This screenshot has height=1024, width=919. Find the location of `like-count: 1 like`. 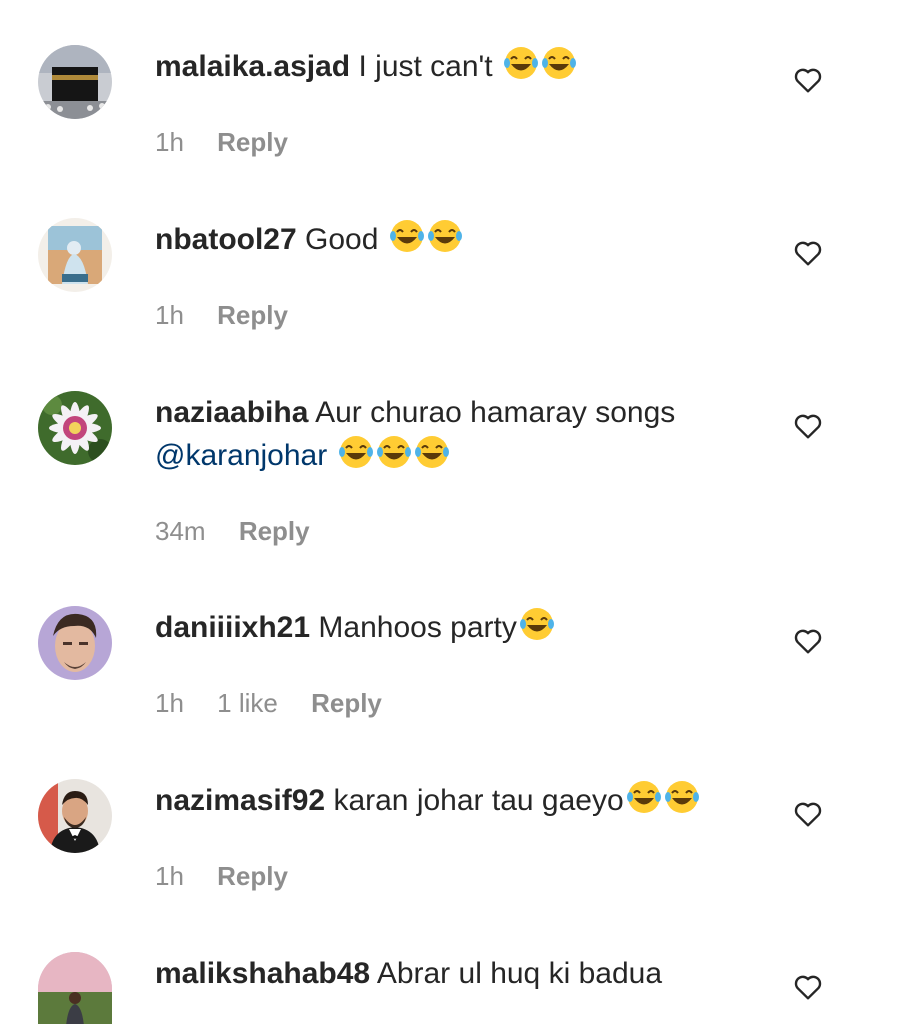

like-count: 1 like is located at coordinates (247, 703).